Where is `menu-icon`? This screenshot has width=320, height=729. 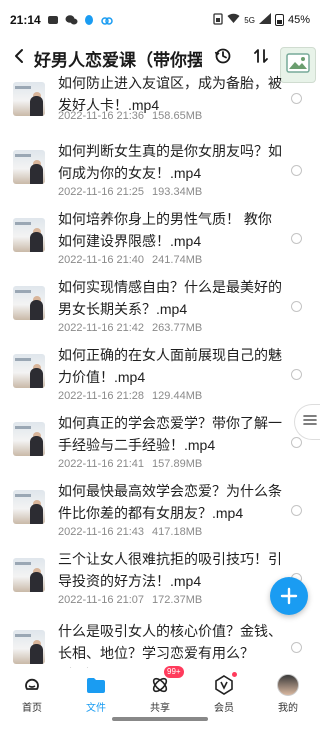
menu-icon is located at coordinates (309, 422).